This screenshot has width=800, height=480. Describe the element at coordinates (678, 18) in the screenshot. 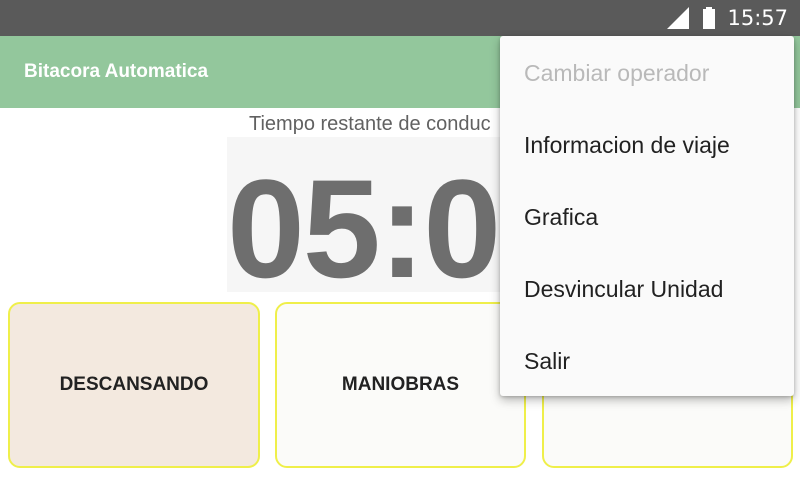

I see `signal-icon` at that location.